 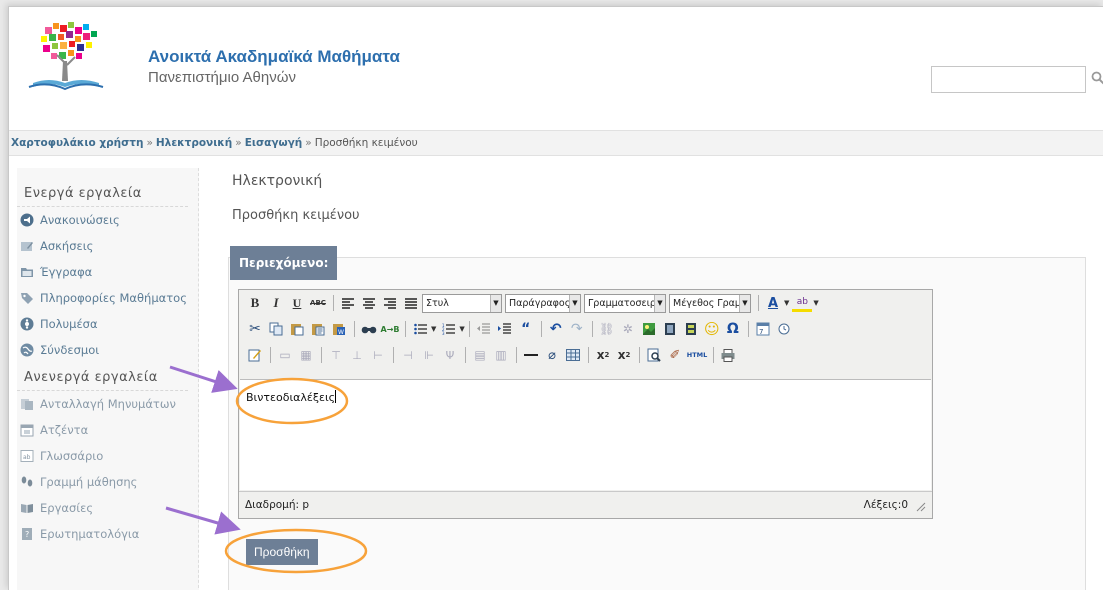 I want to click on superscript-icon: x2, so click(x=624, y=355).